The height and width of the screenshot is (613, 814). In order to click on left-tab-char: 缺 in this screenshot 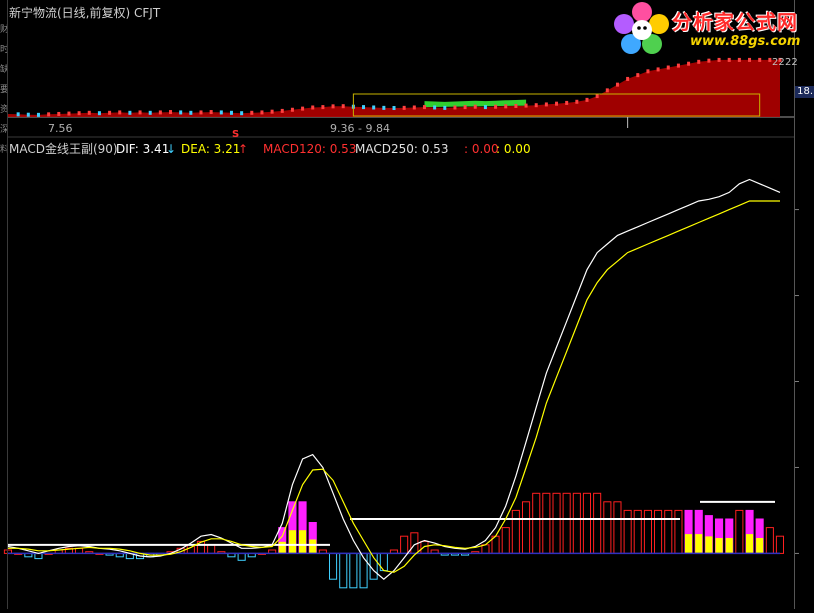, I will do `click(3, 68)`.